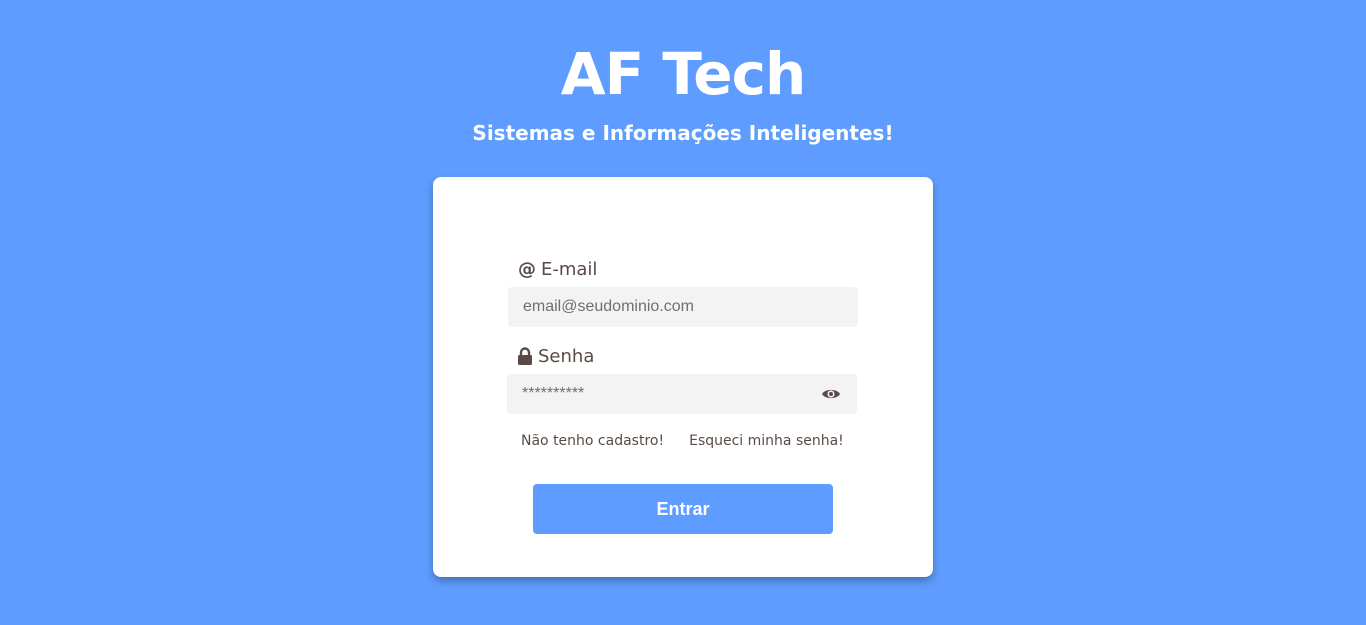 This screenshot has height=625, width=1366. I want to click on eye-icon, so click(831, 394).